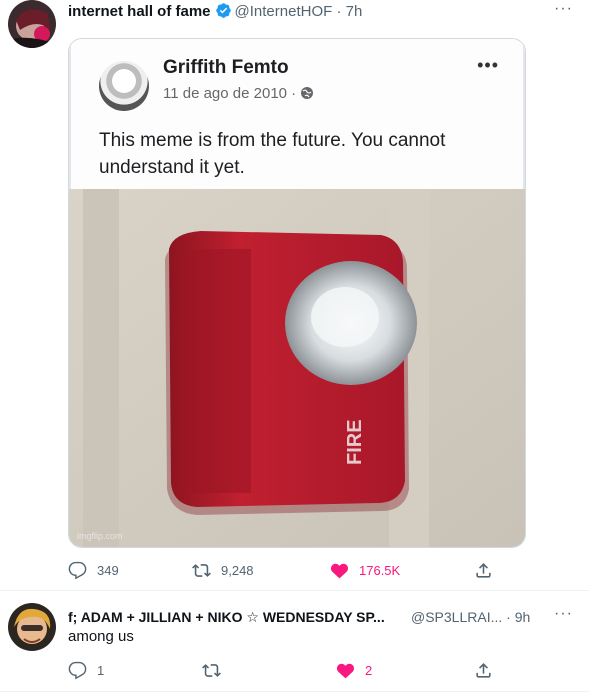 Image resolution: width=589 pixels, height=694 pixels. I want to click on reply-retweet-button, so click(216, 670).